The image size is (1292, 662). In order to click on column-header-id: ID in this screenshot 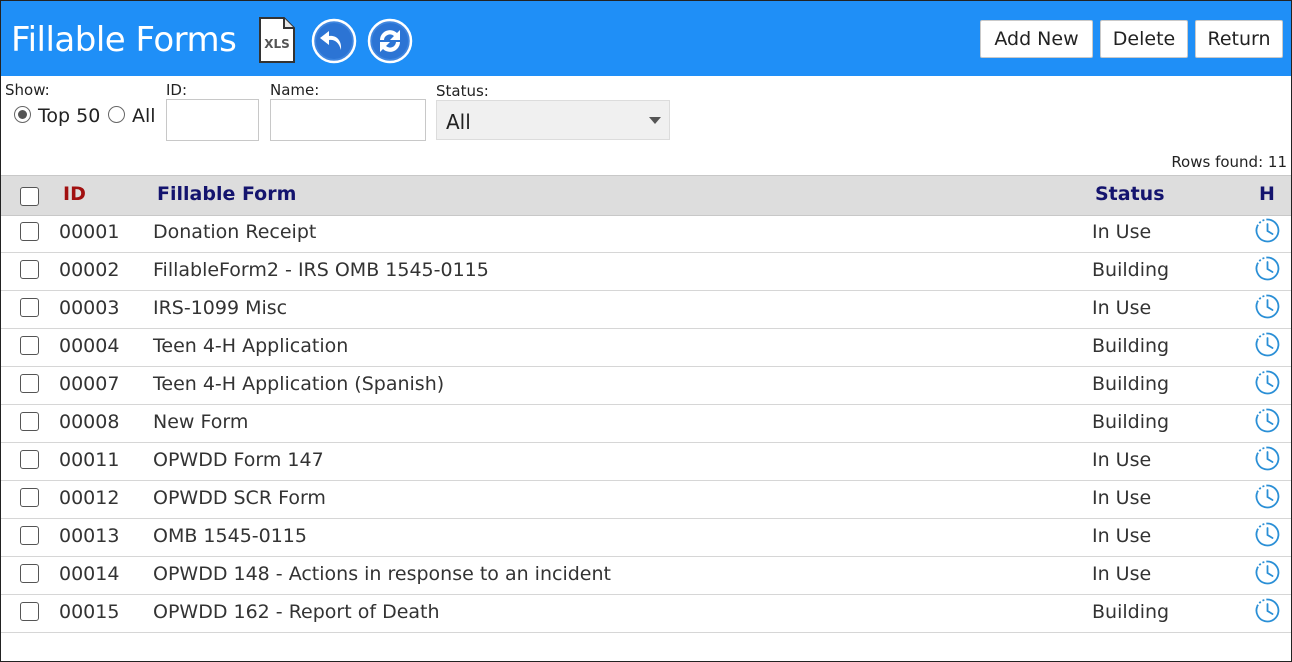, I will do `click(74, 194)`.